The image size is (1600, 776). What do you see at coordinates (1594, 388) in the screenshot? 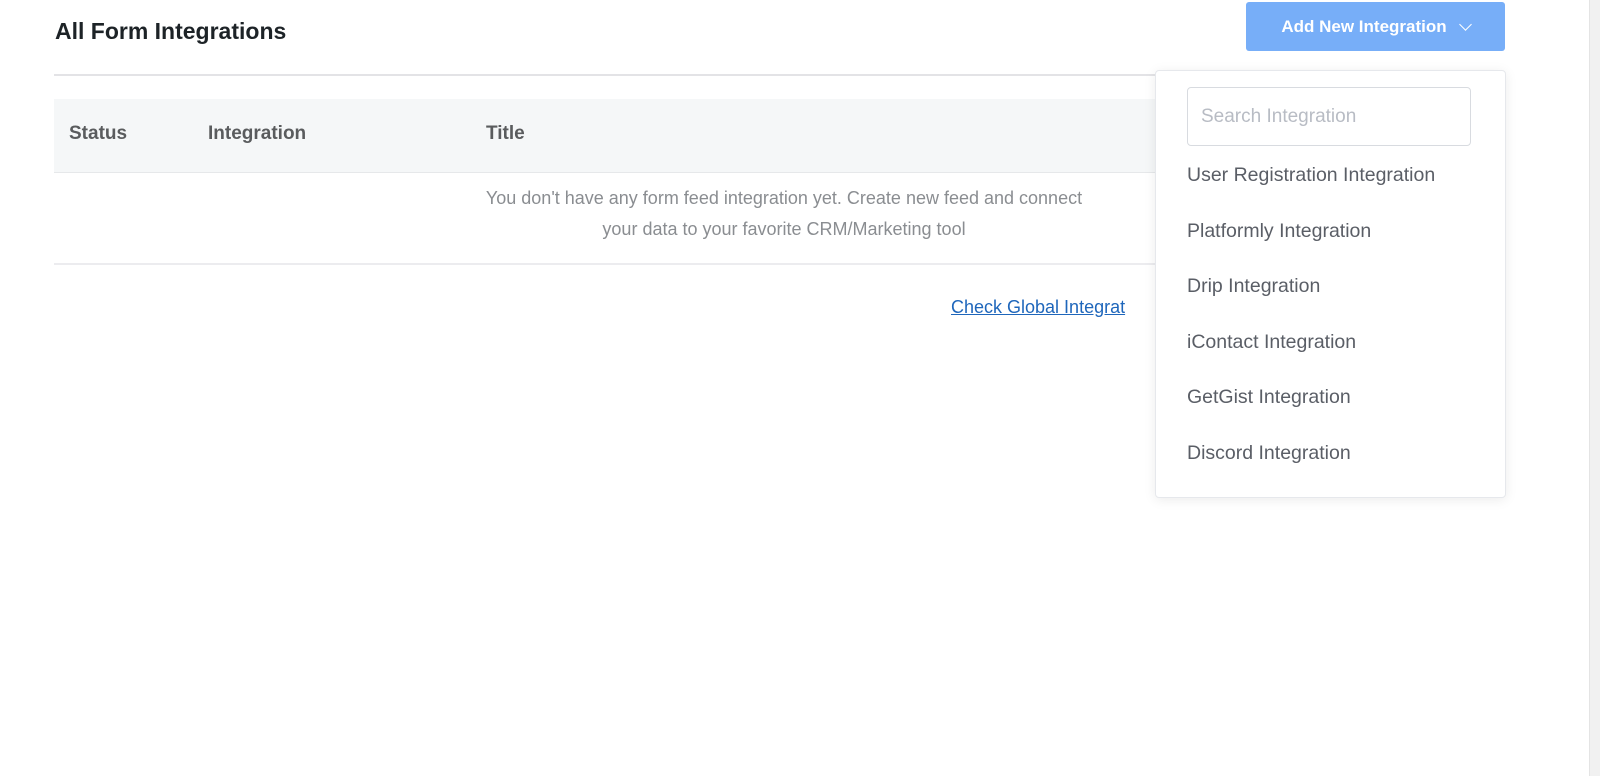
I see `page-scrollbar` at bounding box center [1594, 388].